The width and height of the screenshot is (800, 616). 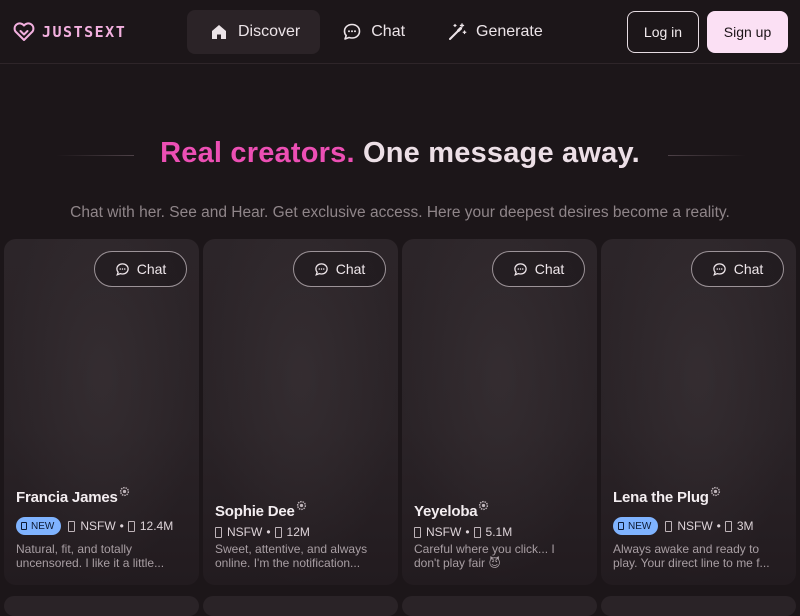 I want to click on creator-meta: NSFW • 5.1M, so click(x=463, y=532).